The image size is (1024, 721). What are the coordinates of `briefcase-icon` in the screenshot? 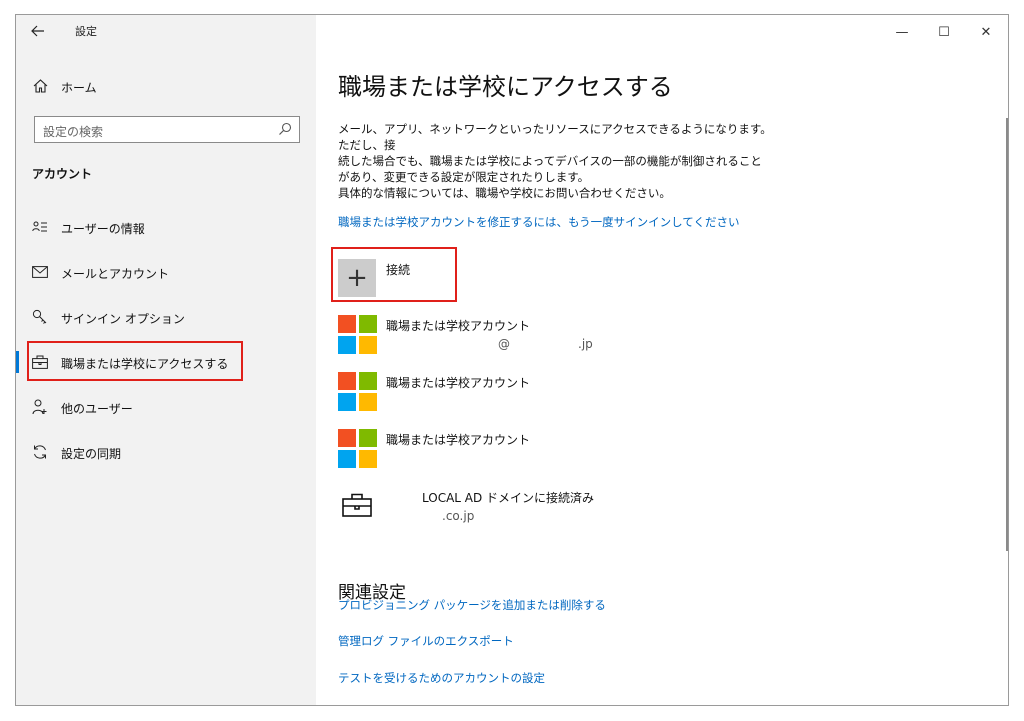 It's located at (357, 505).